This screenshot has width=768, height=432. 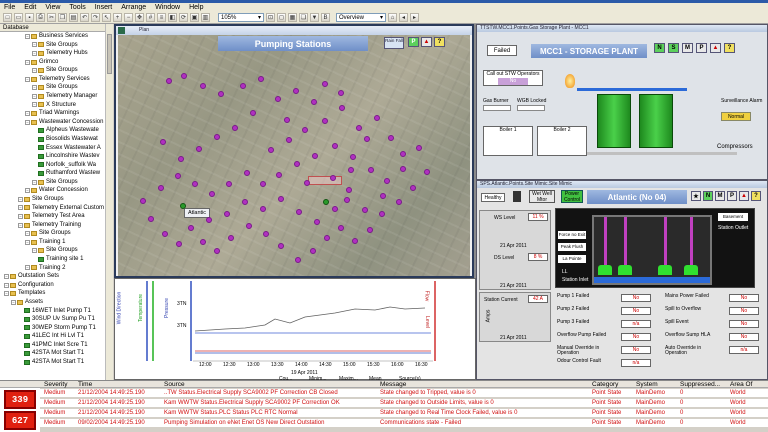 I want to click on tree-item: Training site 1, so click(x=56, y=259).